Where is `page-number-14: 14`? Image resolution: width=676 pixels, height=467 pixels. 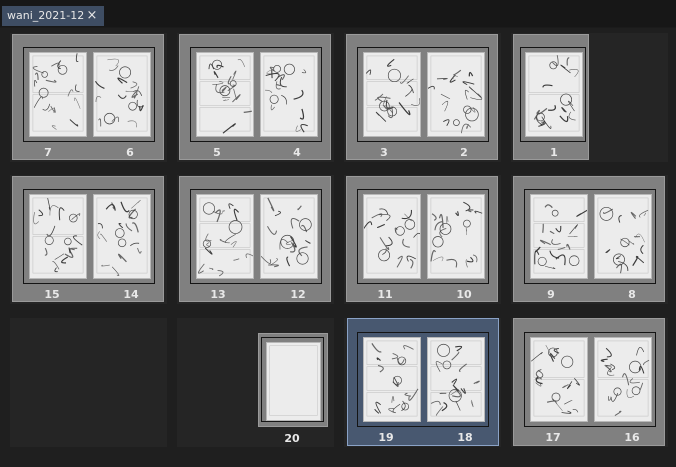 page-number-14: 14 is located at coordinates (131, 294).